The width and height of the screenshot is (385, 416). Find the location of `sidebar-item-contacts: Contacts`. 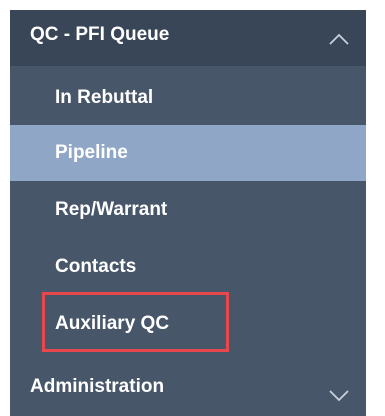

sidebar-item-contacts: Contacts is located at coordinates (188, 266).